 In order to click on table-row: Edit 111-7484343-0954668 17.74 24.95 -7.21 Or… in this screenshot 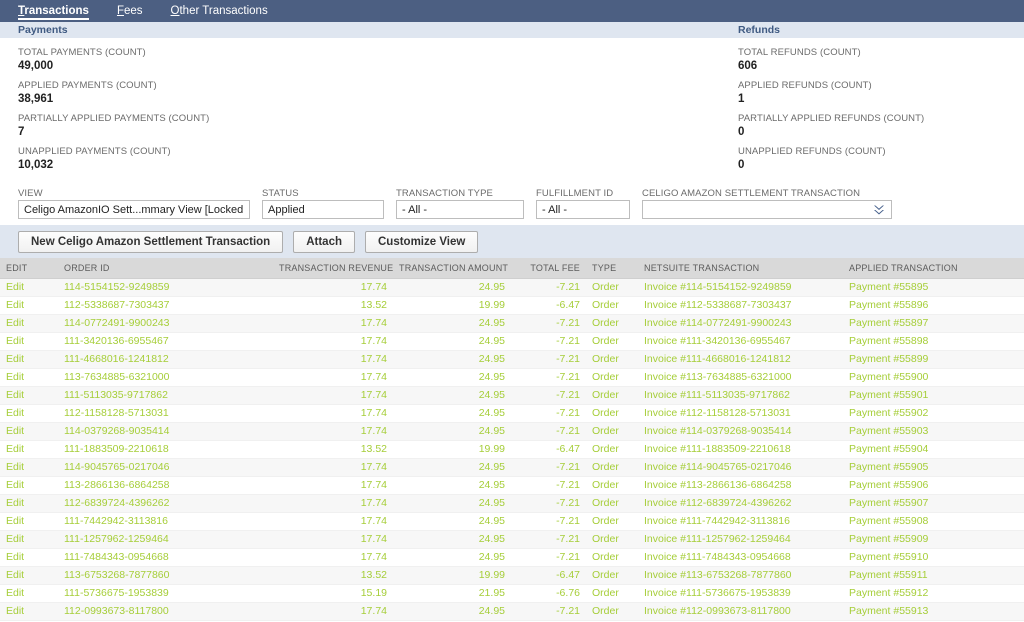, I will do `click(512, 557)`.